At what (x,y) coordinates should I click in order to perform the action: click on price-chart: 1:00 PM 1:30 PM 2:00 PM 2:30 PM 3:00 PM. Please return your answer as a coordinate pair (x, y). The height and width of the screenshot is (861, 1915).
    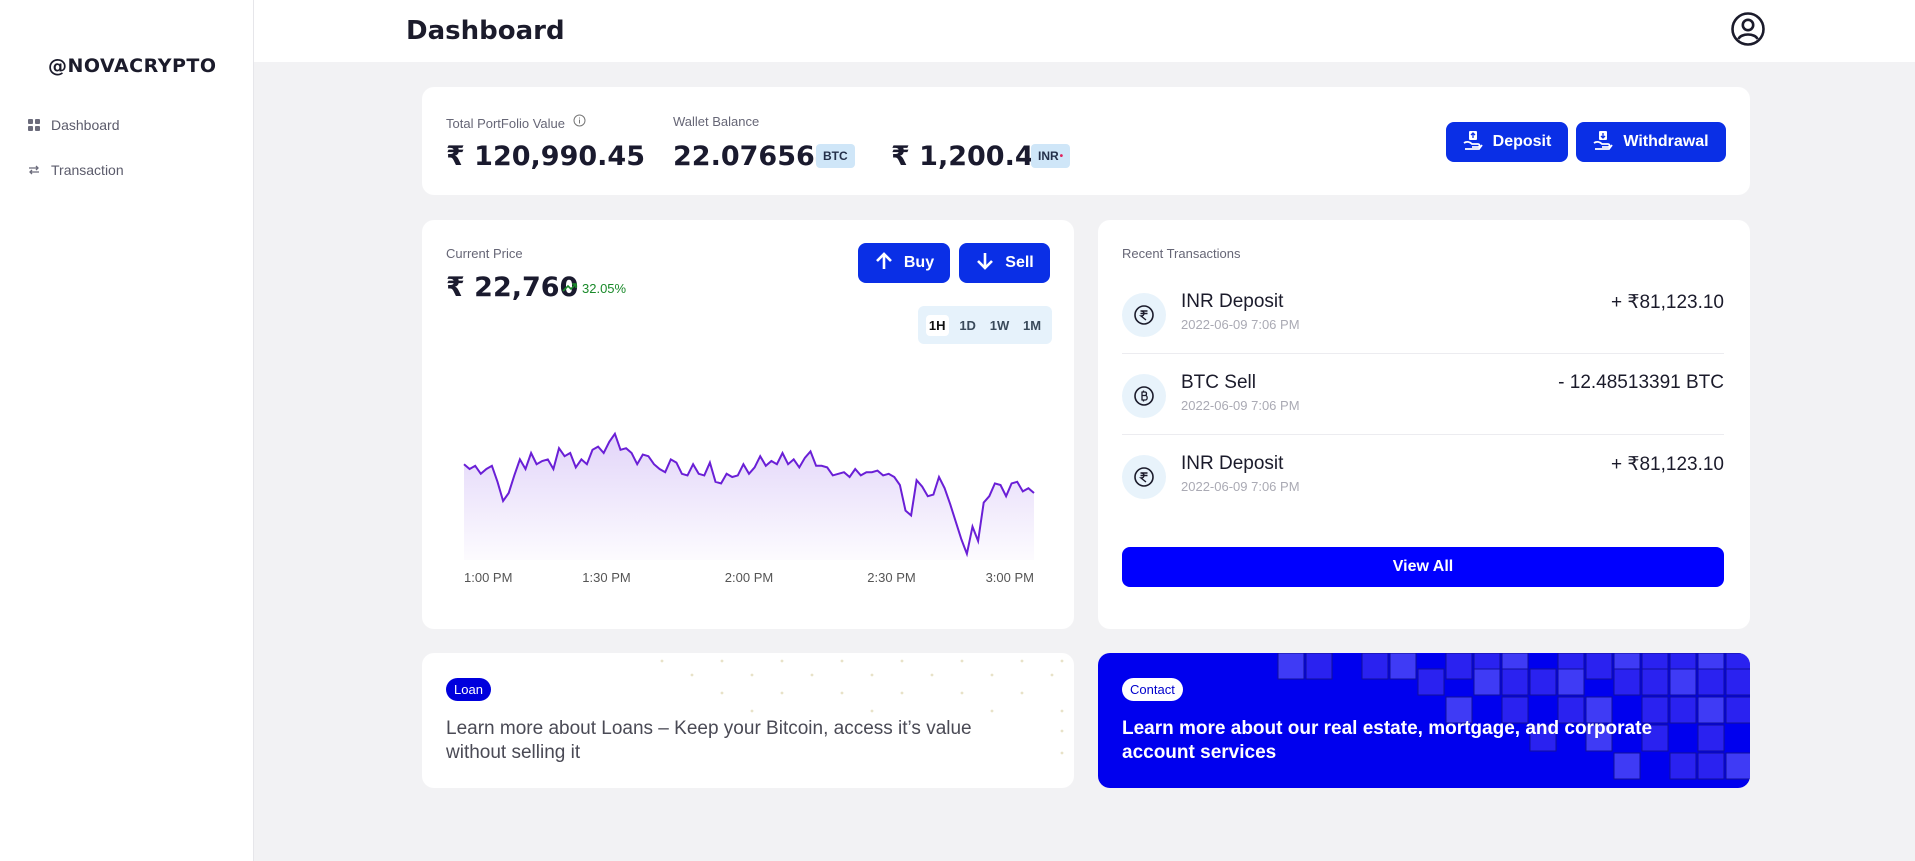
    Looking at the image, I should click on (749, 508).